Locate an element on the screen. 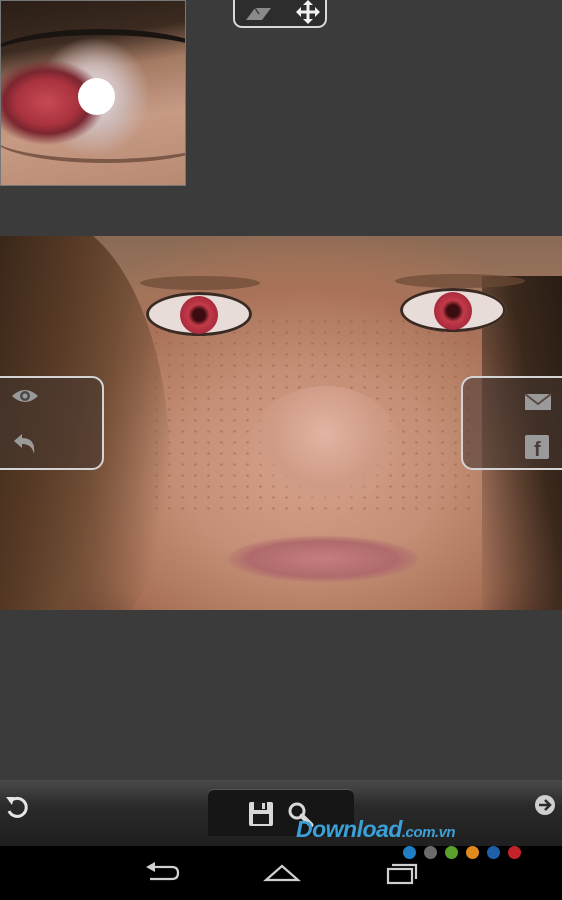 Image resolution: width=562 pixels, height=900 pixels. rotate-icon is located at coordinates (17, 807).